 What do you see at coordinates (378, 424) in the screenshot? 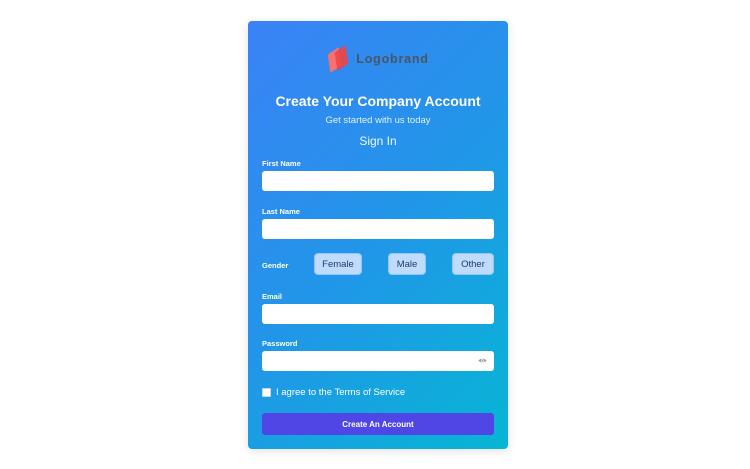
I see `create-account-button: Create An Account` at bounding box center [378, 424].